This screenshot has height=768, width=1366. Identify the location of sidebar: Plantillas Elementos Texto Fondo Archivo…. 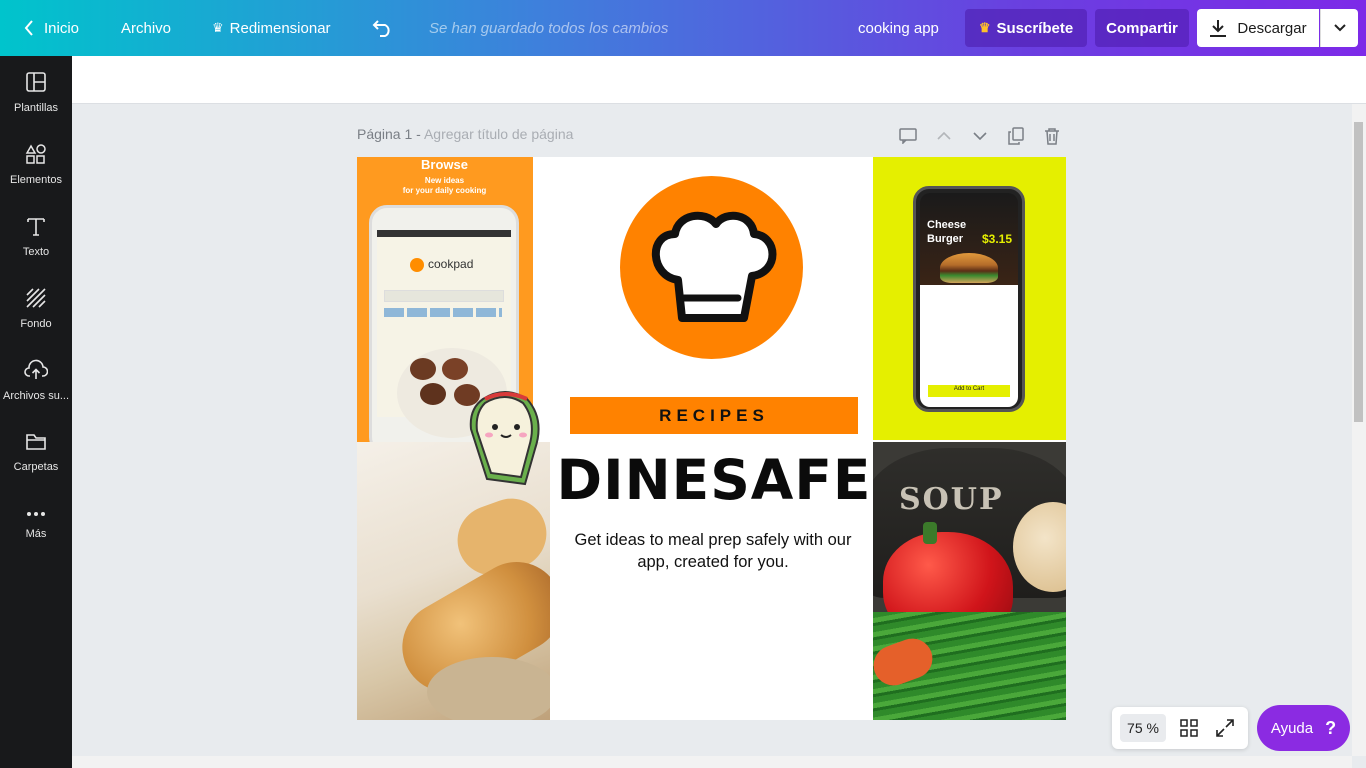
(36, 412).